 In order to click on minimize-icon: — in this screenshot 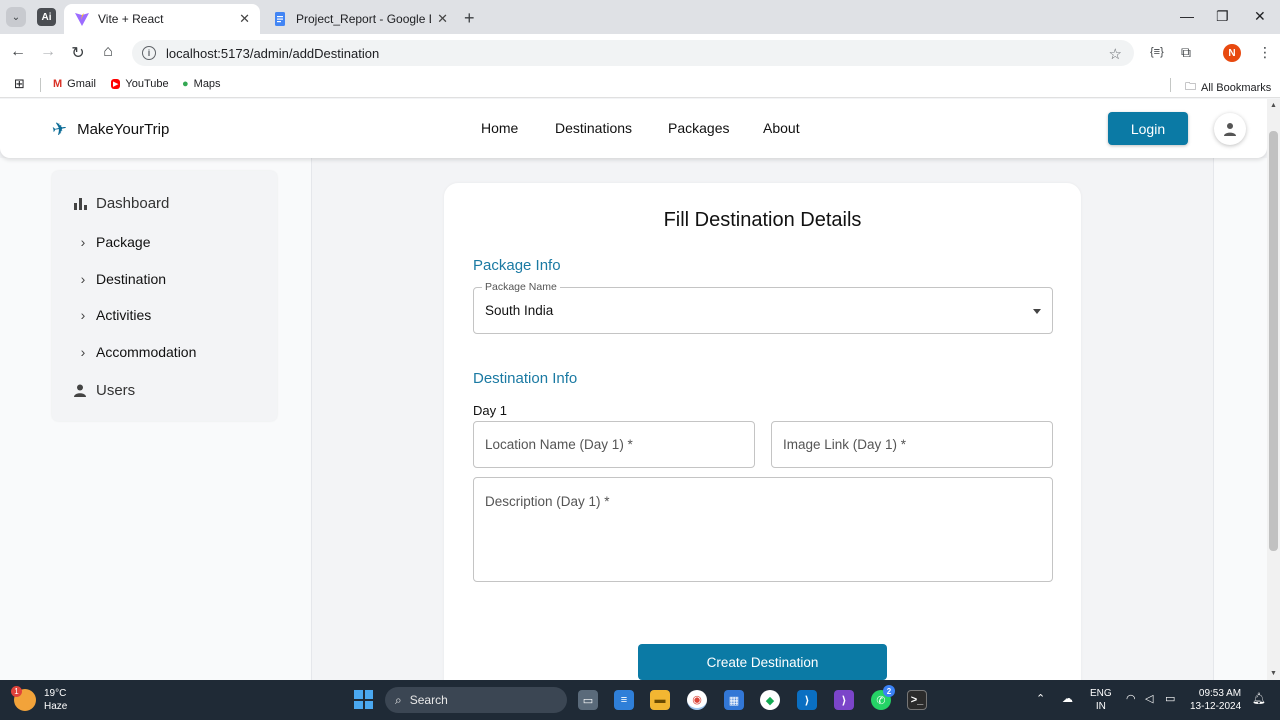, I will do `click(1187, 16)`.